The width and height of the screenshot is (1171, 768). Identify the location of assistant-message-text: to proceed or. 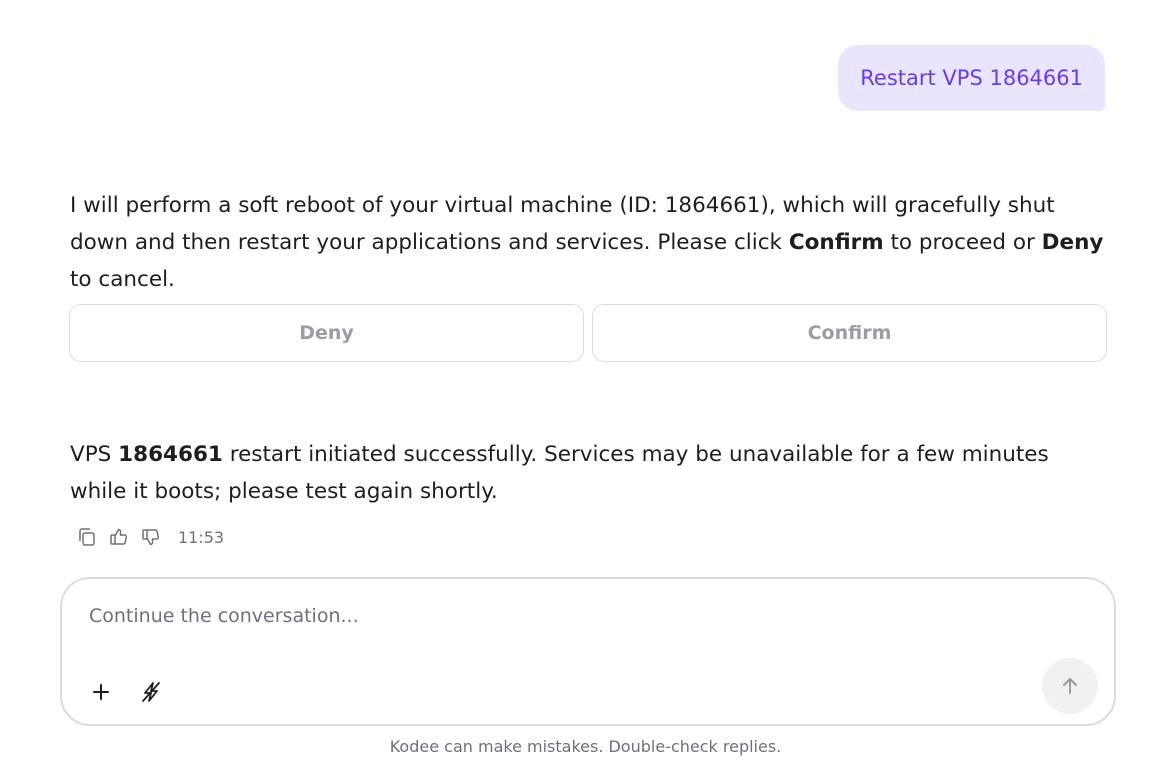
(962, 242).